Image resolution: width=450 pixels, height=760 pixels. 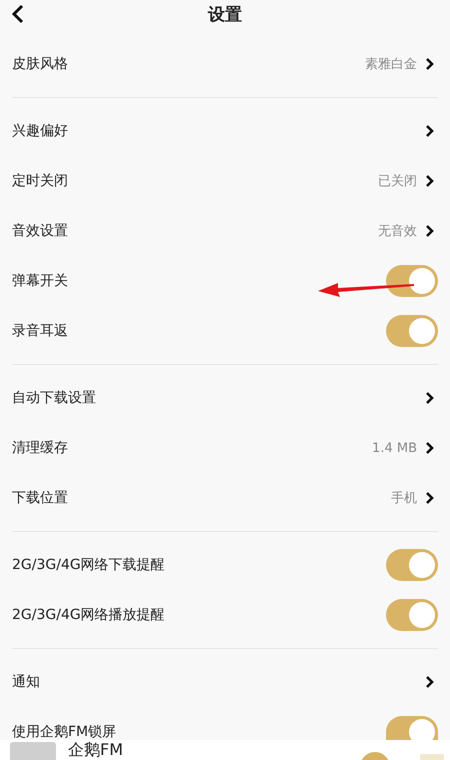 I want to click on setting-value: 素雅白金, so click(x=391, y=64).